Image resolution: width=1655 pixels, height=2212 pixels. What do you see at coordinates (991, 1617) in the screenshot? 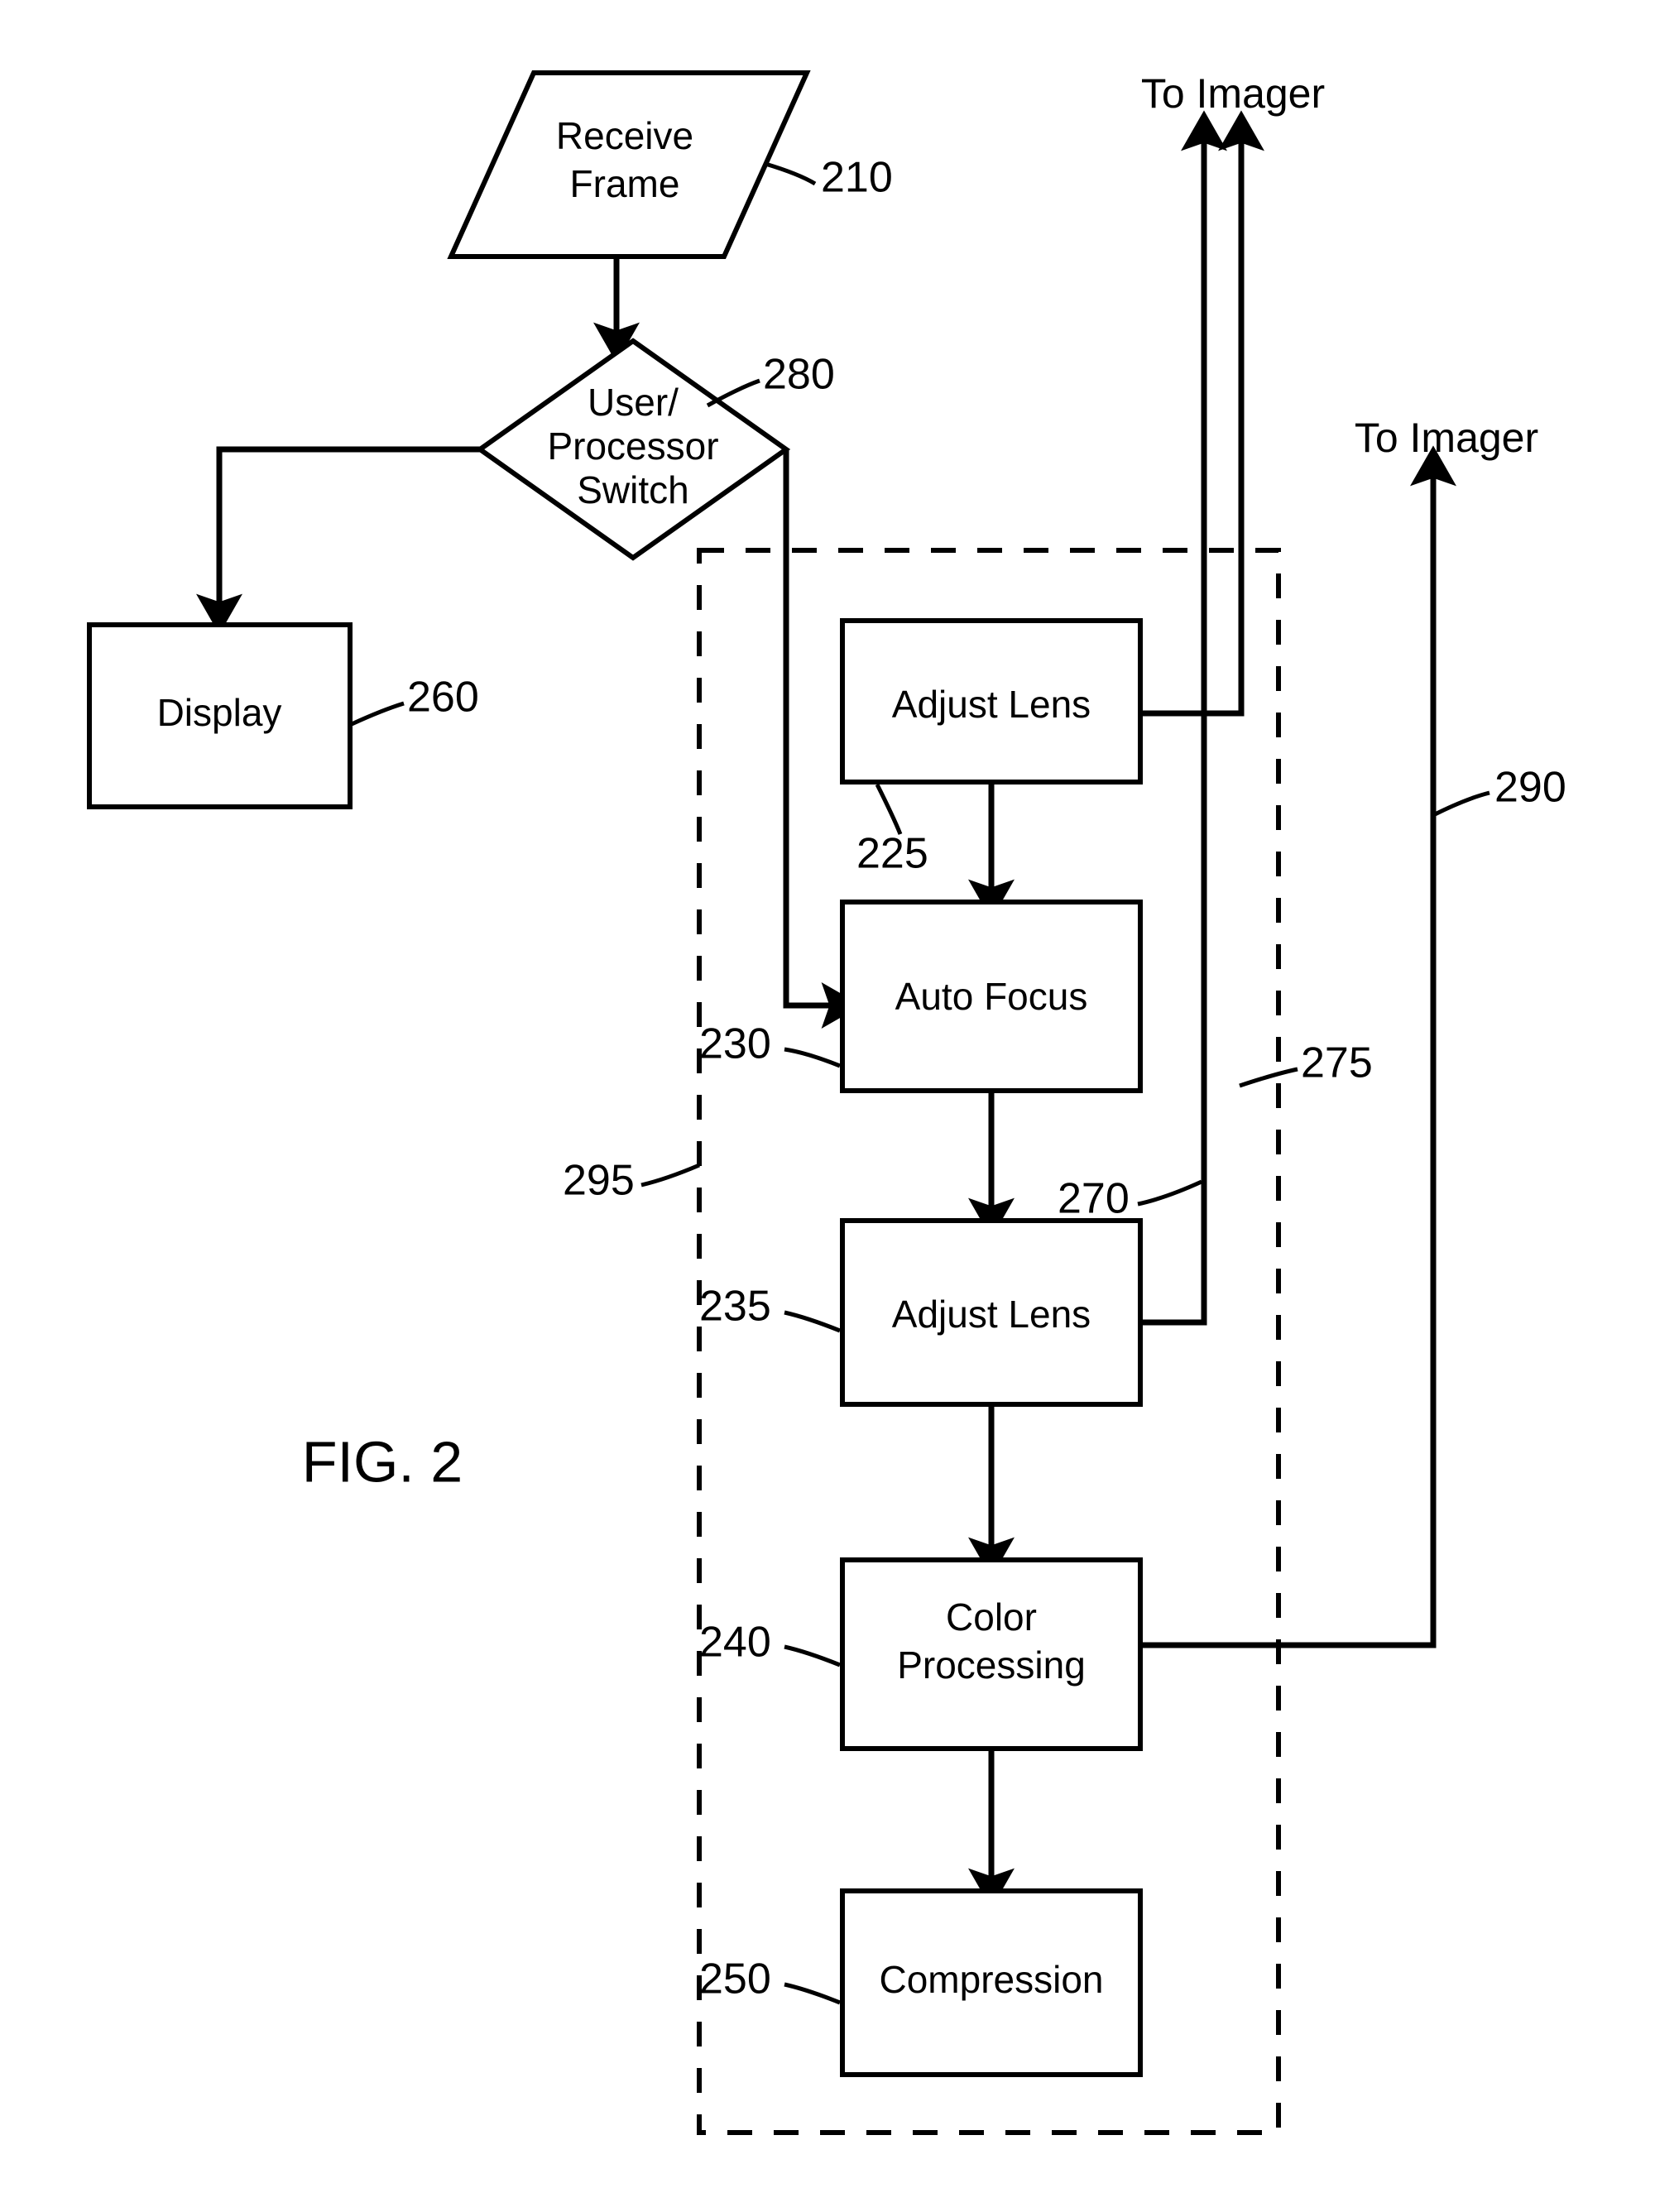
I see `node-color-processing-label-line1: Color` at bounding box center [991, 1617].